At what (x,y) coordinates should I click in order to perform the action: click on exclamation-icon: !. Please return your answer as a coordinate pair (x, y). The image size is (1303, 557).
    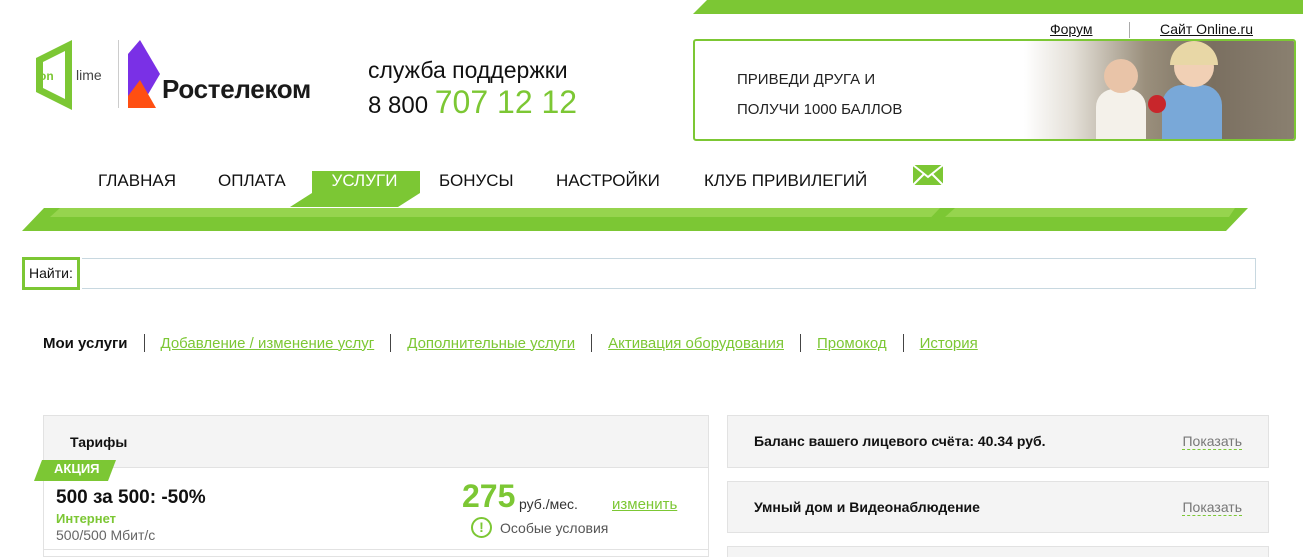
    Looking at the image, I should click on (481, 527).